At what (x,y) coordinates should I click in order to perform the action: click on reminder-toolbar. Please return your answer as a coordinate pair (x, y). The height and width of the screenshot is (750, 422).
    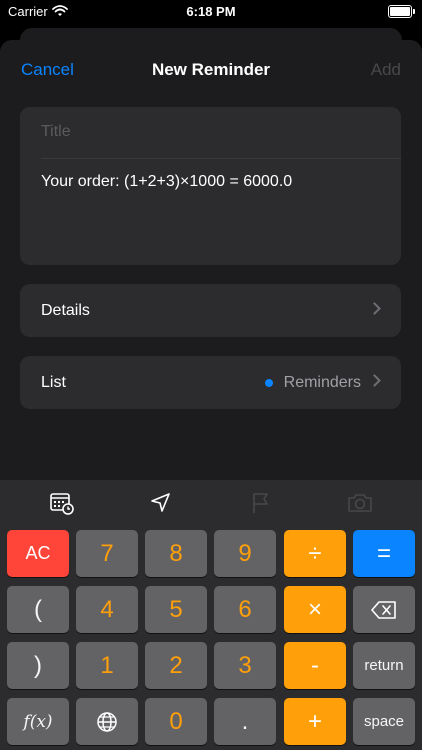
    Looking at the image, I should click on (211, 503).